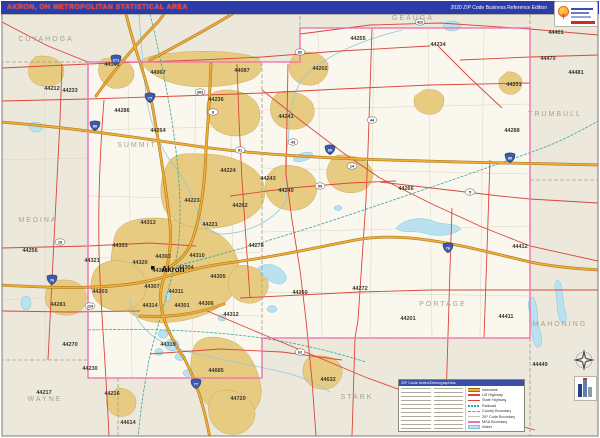  Describe the element at coordinates (547, 59) in the screenshot. I see `zip-label: 44470` at that location.